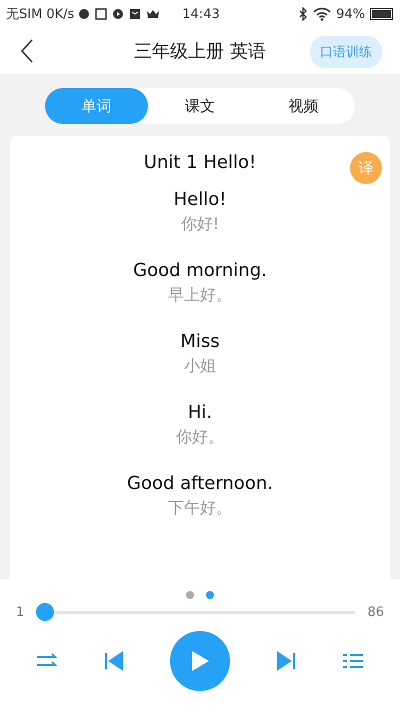 Image resolution: width=400 pixels, height=711 pixels. I want to click on end-number: 86, so click(375, 612).